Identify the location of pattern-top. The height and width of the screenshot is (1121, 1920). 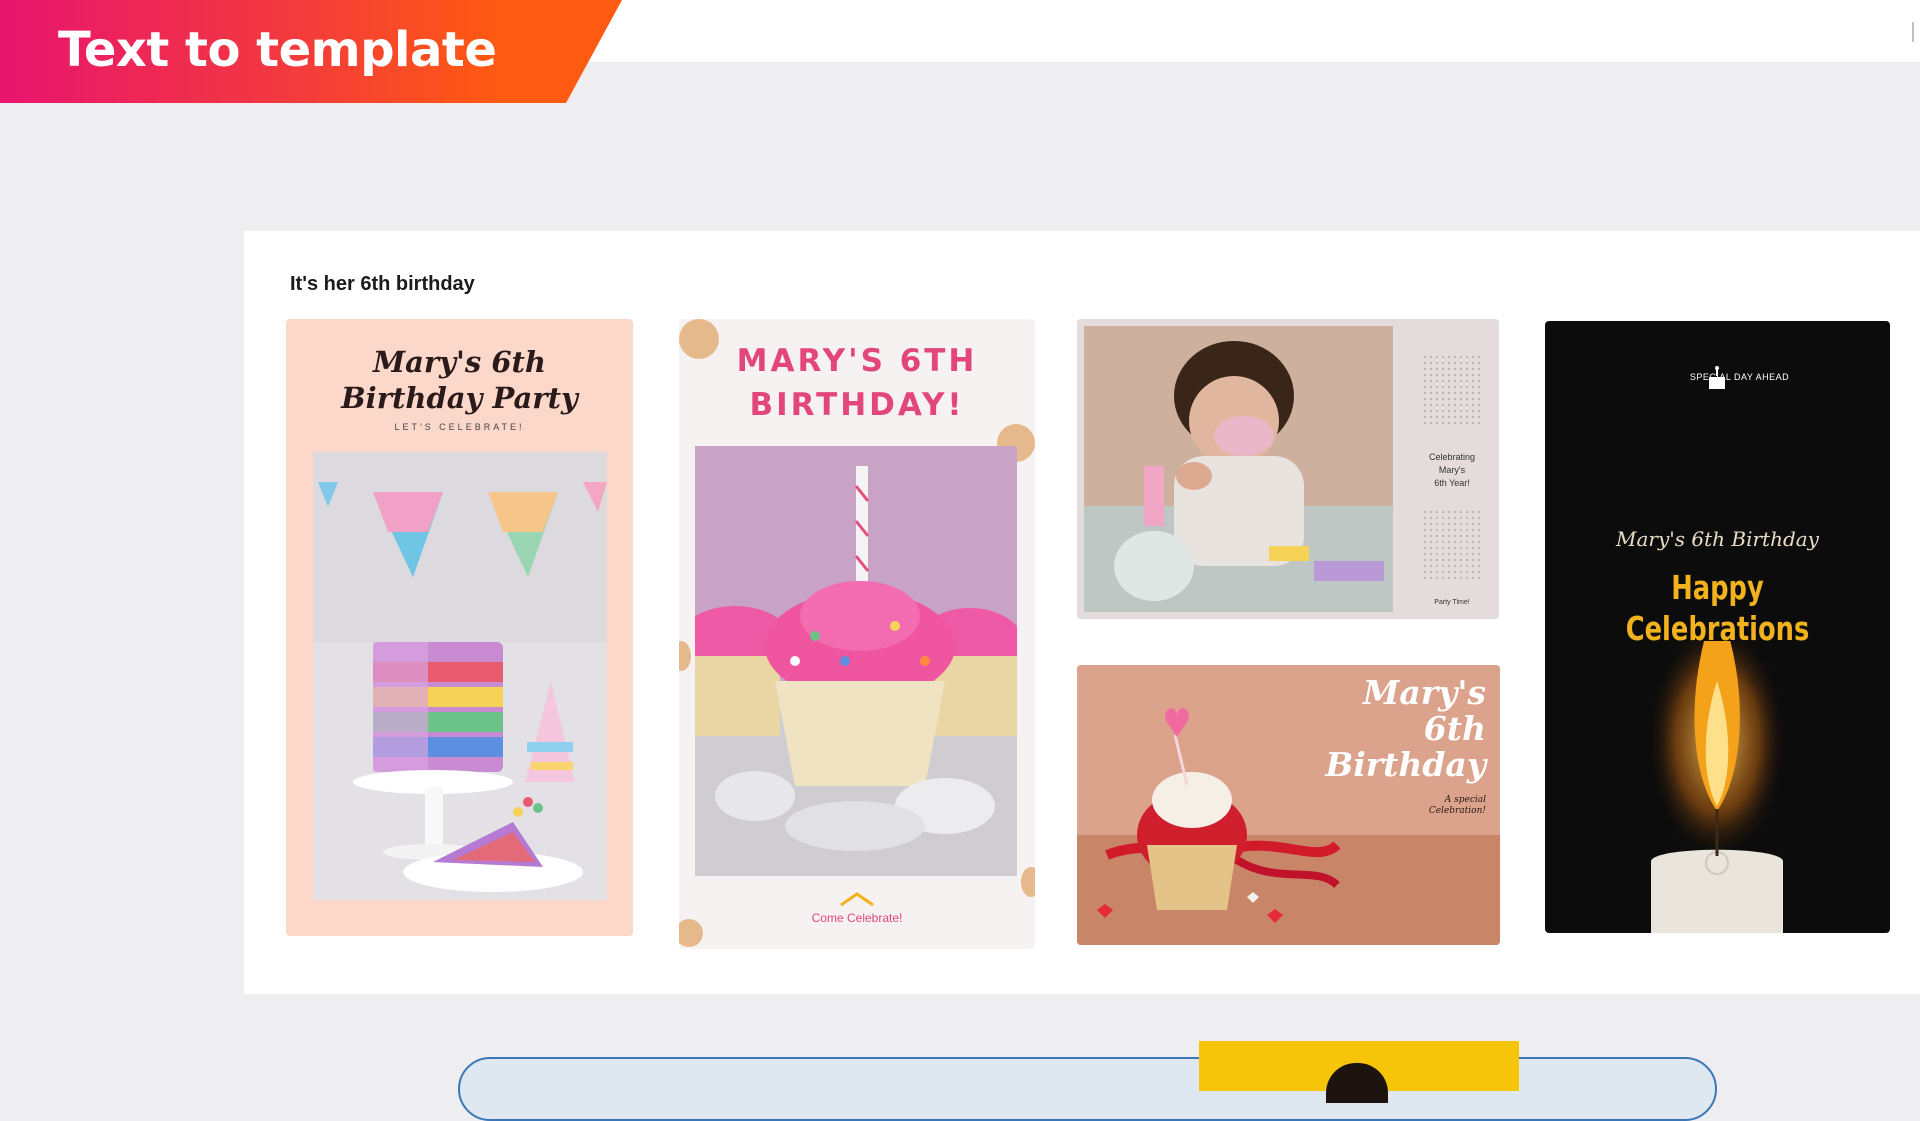
(1452, 389).